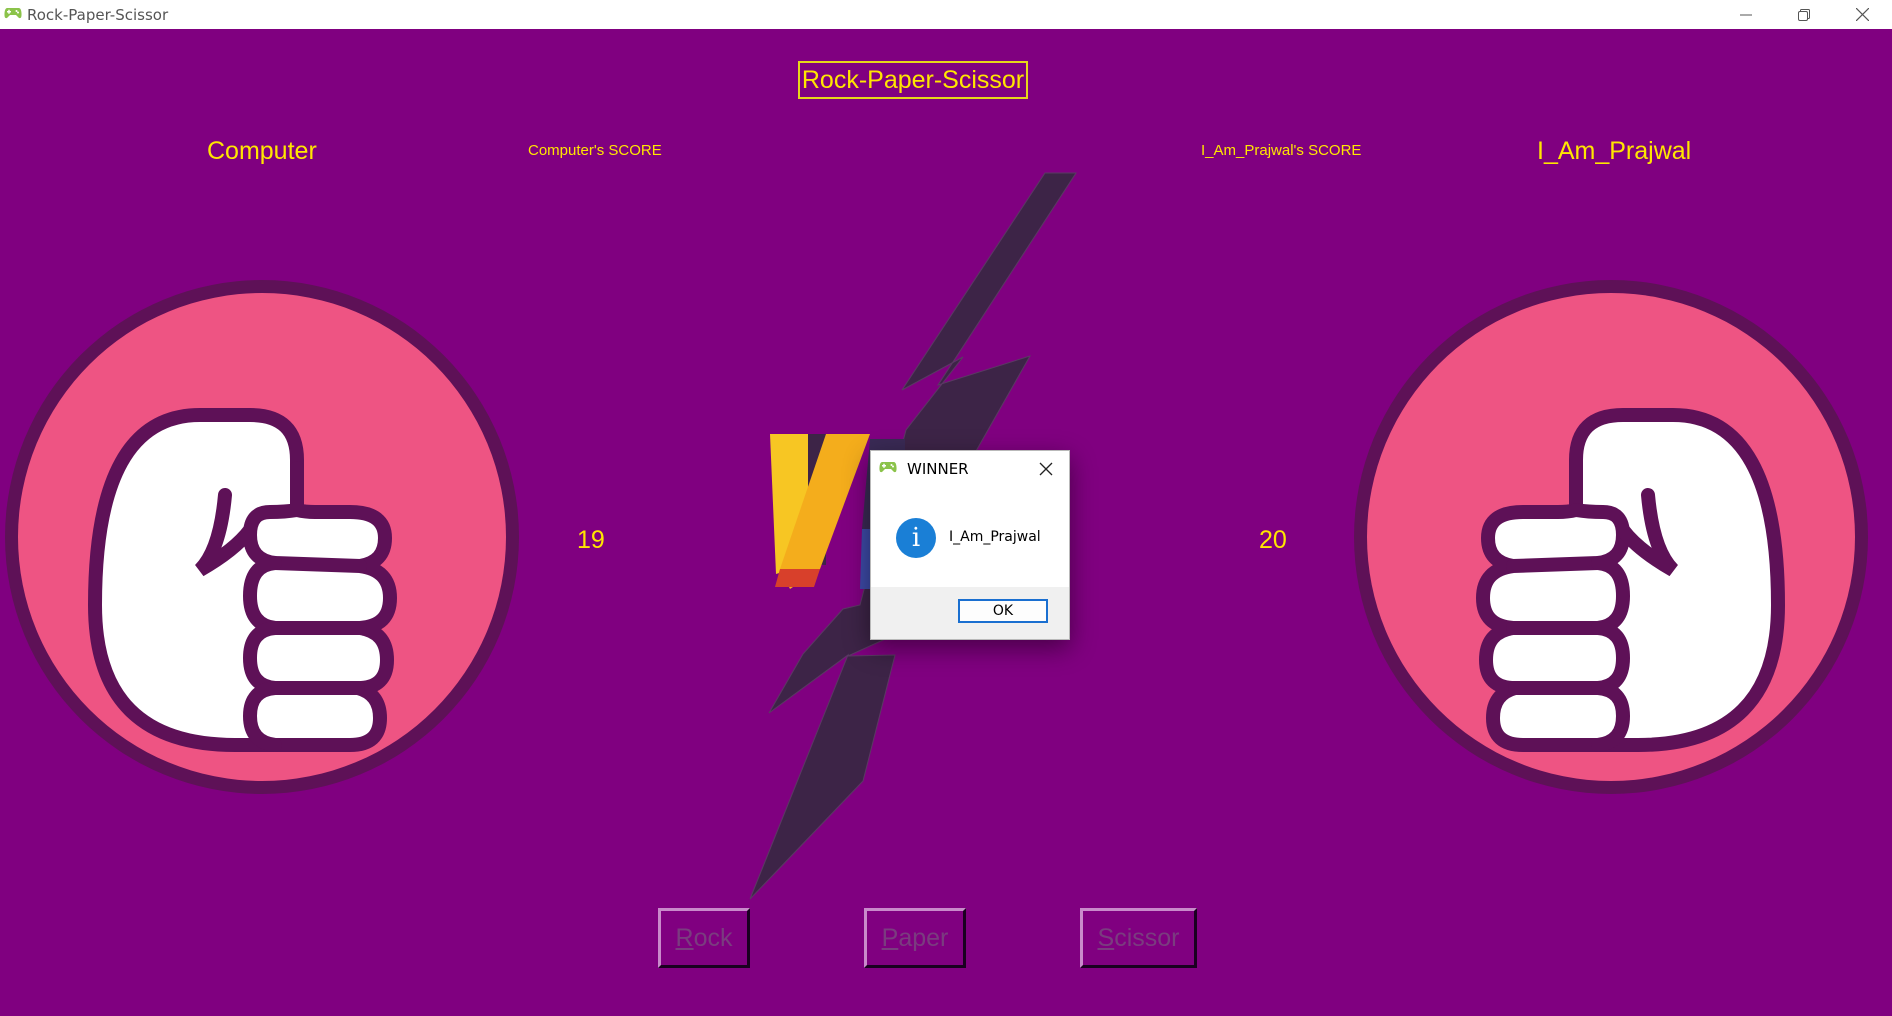 Image resolution: width=1892 pixels, height=1016 pixels. What do you see at coordinates (946, 14) in the screenshot?
I see `window-titlebar: Rock-Paper-Scissor` at bounding box center [946, 14].